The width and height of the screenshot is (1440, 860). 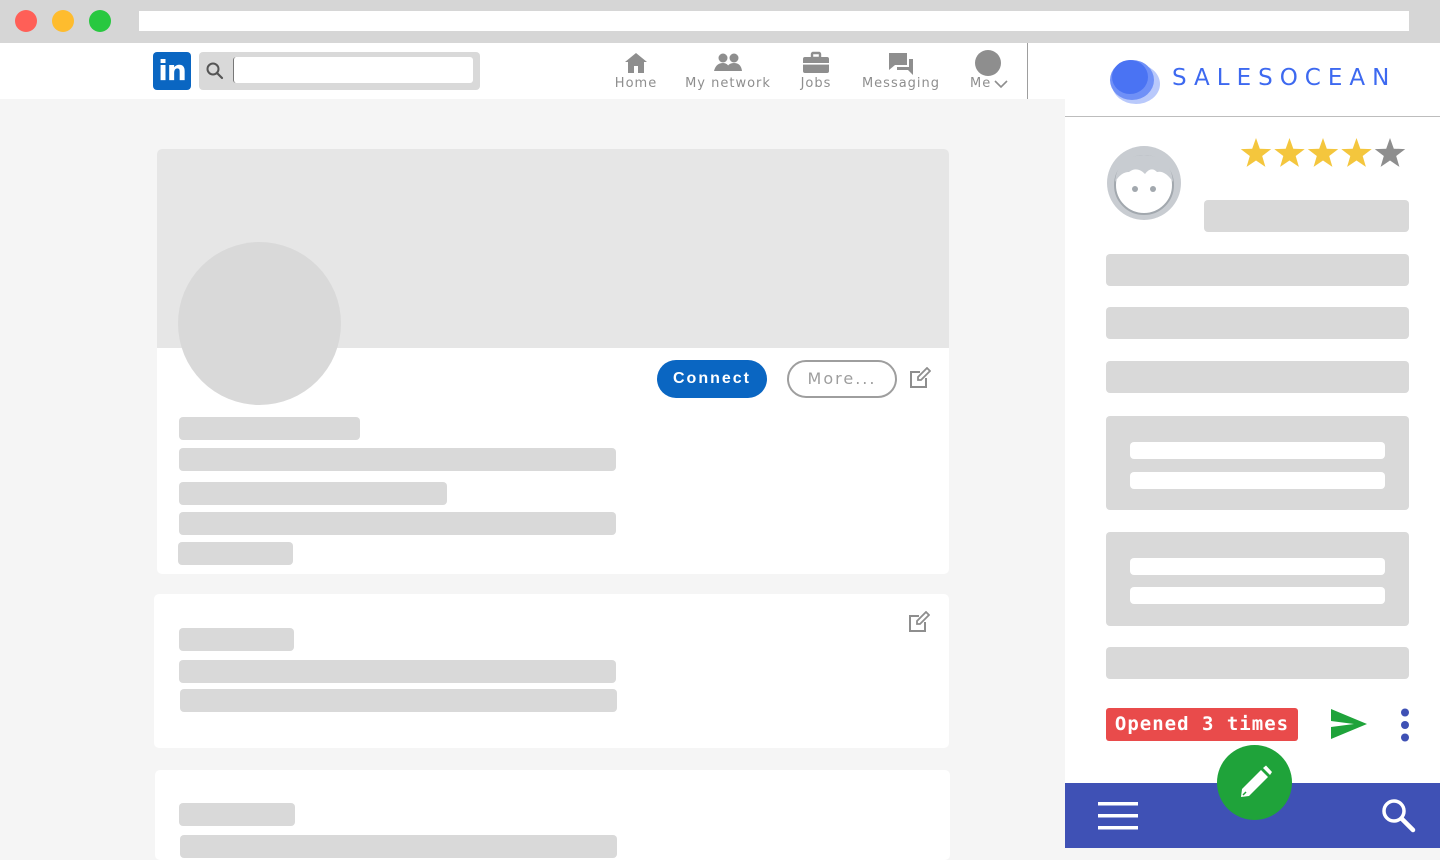 I want to click on nav-my-network-label: My network, so click(x=728, y=83).